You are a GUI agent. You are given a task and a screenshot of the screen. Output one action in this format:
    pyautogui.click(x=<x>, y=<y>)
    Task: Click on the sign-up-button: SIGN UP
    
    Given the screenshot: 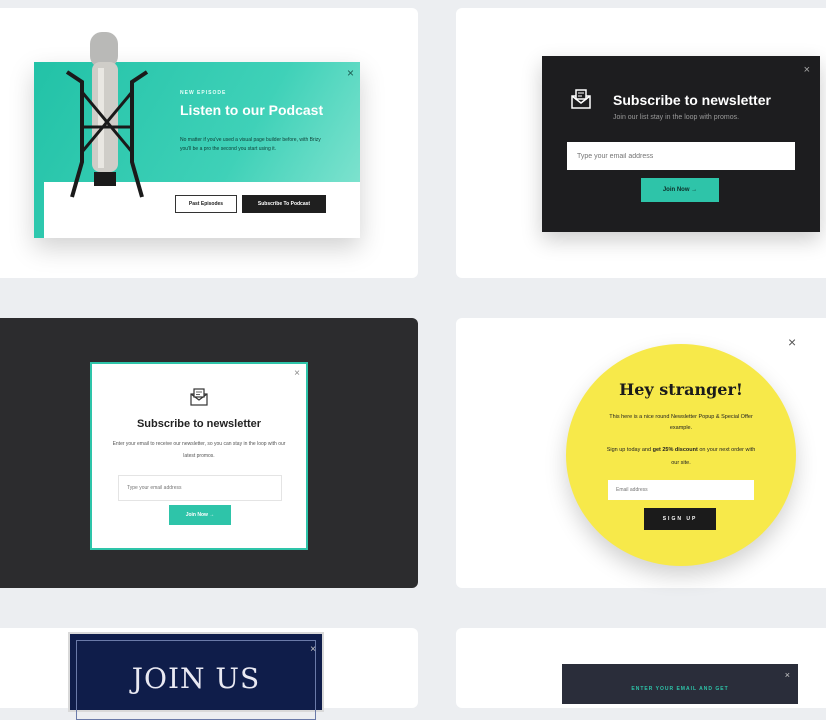 What is the action you would take?
    pyautogui.click(x=680, y=519)
    